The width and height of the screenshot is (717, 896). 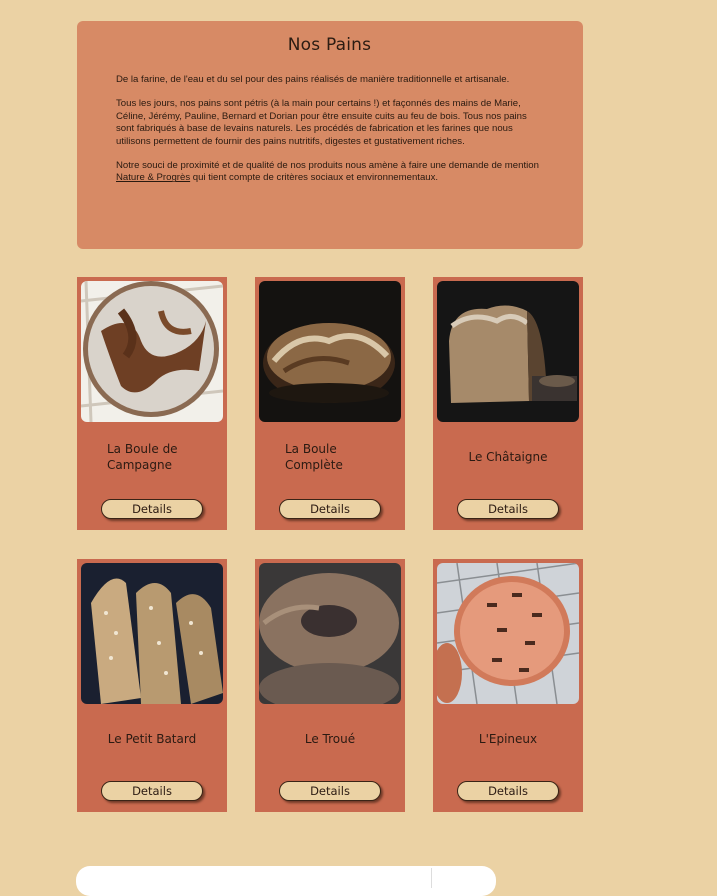 What do you see at coordinates (329, 45) in the screenshot?
I see `page-title: Nos Pains` at bounding box center [329, 45].